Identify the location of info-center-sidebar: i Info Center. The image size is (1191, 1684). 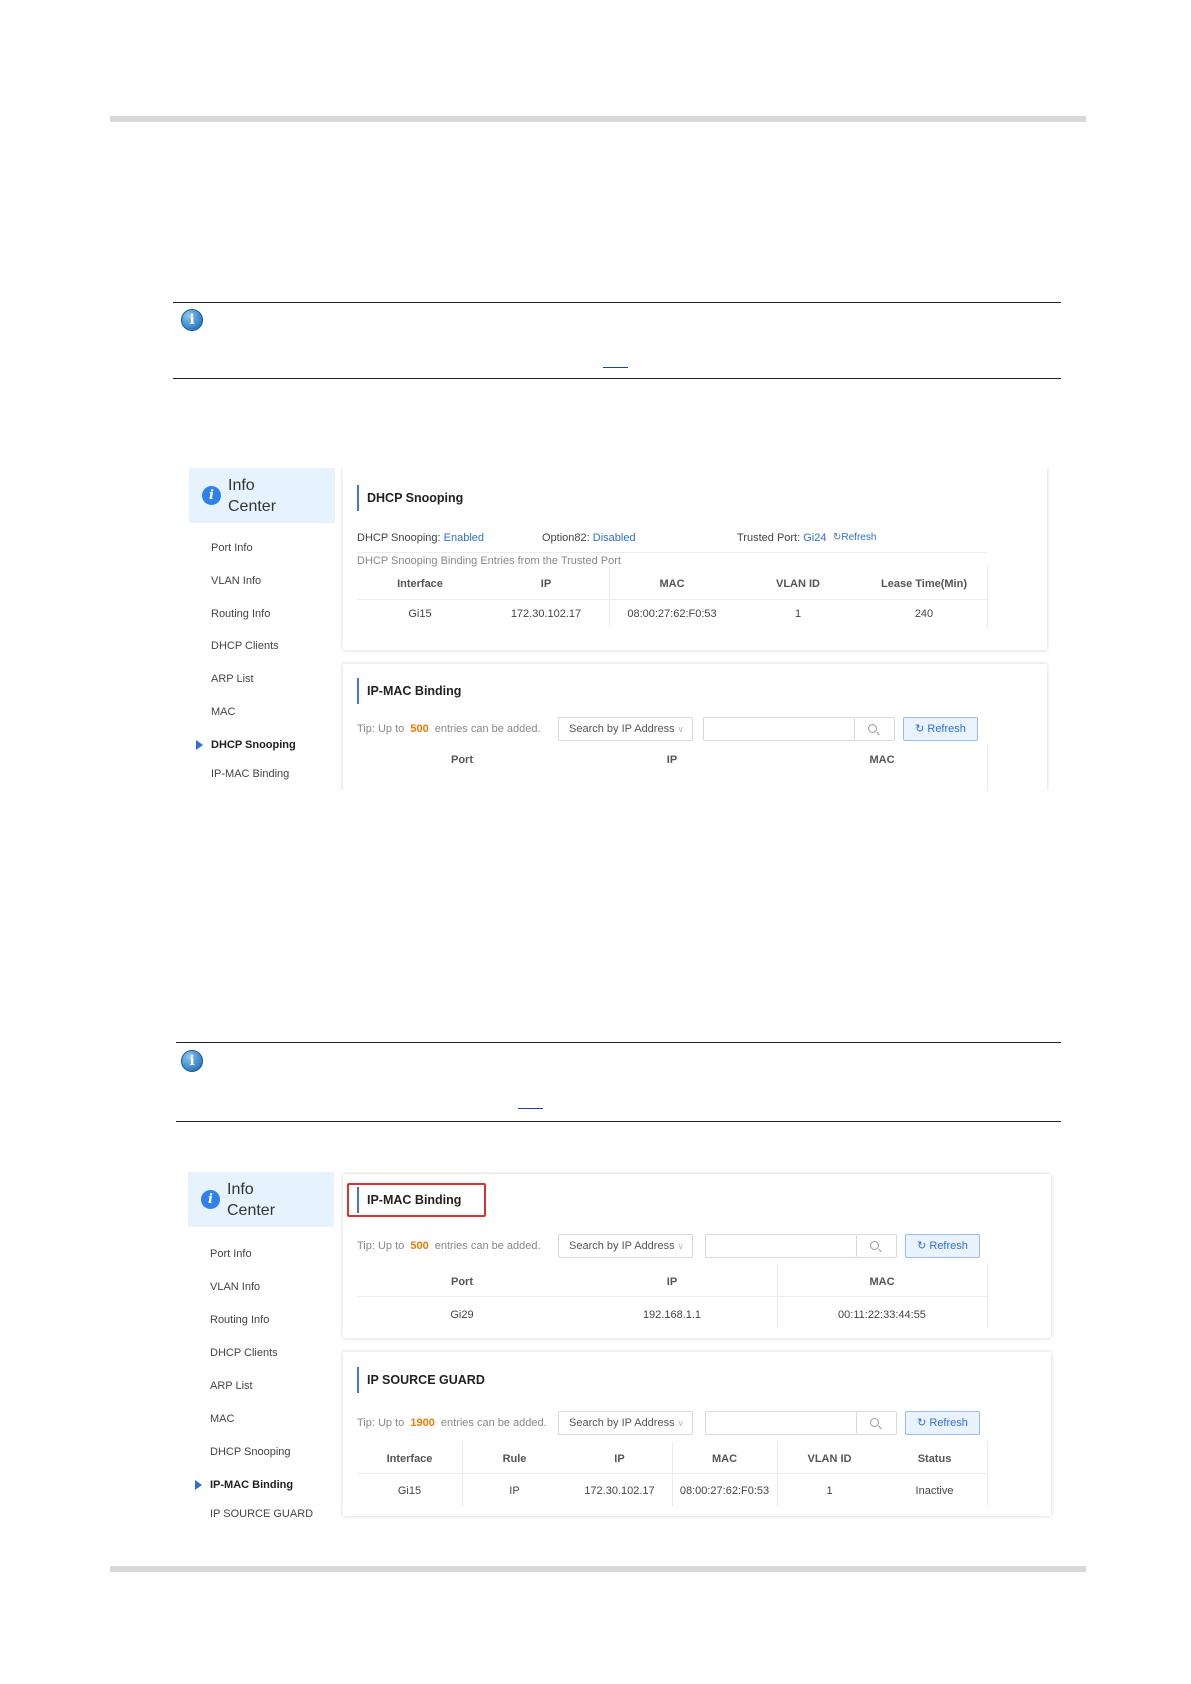
(262, 495).